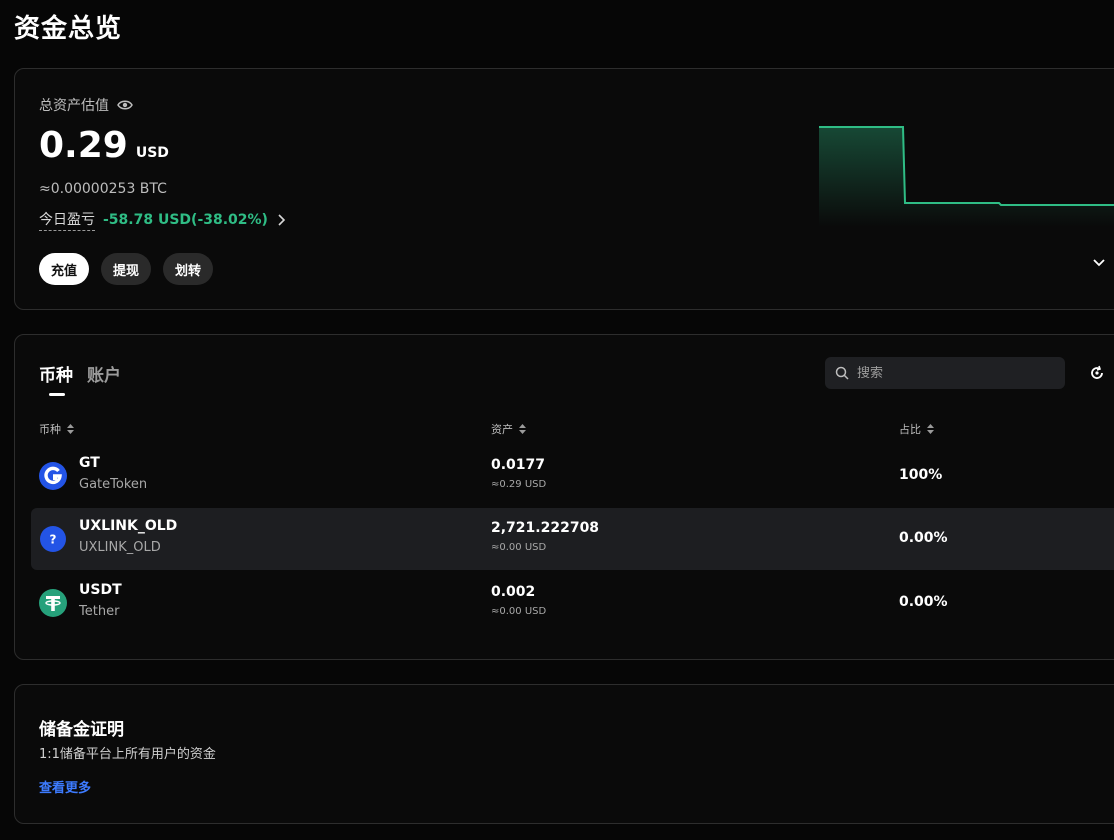 This screenshot has width=1114, height=840. I want to click on eye-icon, so click(125, 105).